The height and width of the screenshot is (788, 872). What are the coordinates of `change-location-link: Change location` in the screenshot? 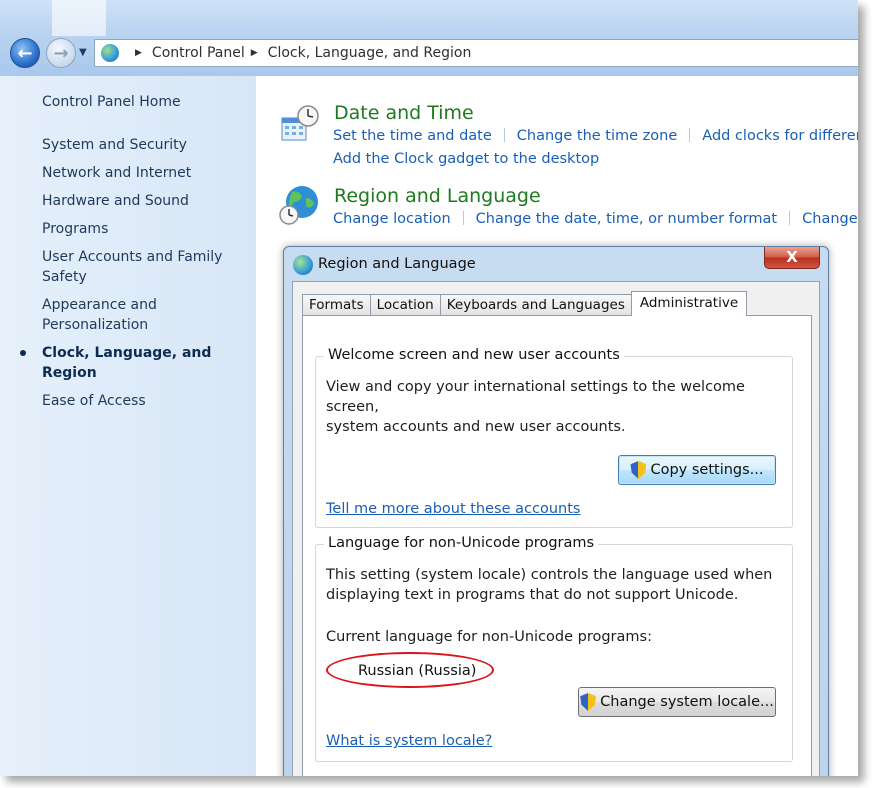 It's located at (392, 219).